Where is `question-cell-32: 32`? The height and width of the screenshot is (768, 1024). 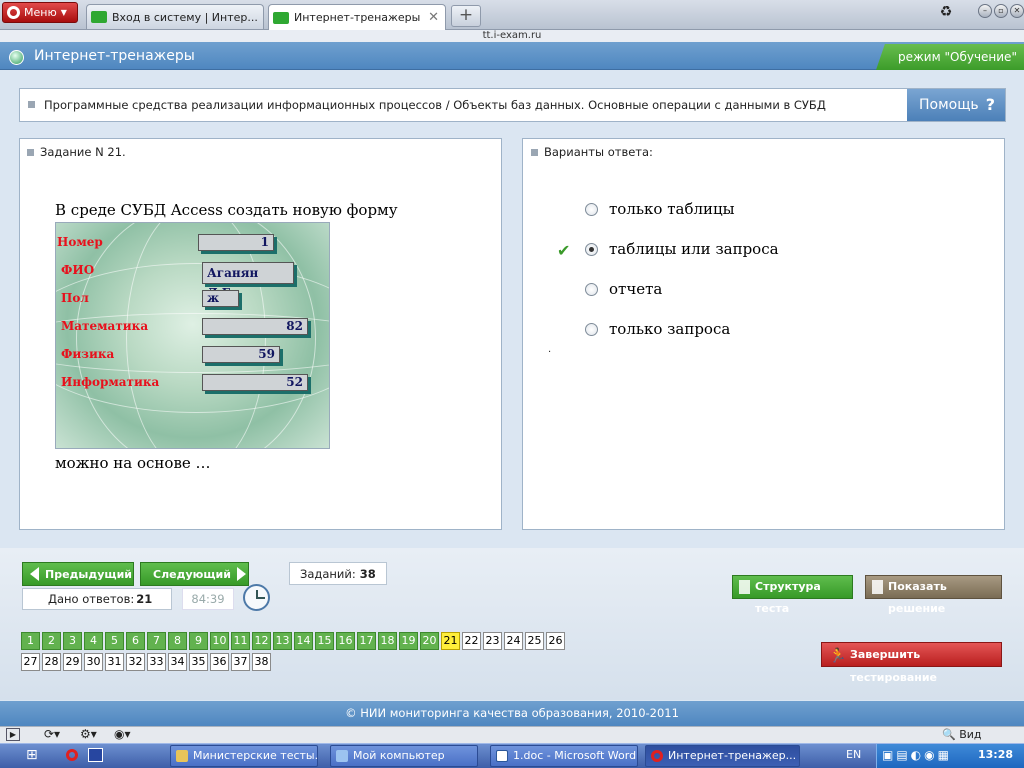
question-cell-32: 32 is located at coordinates (135, 662).